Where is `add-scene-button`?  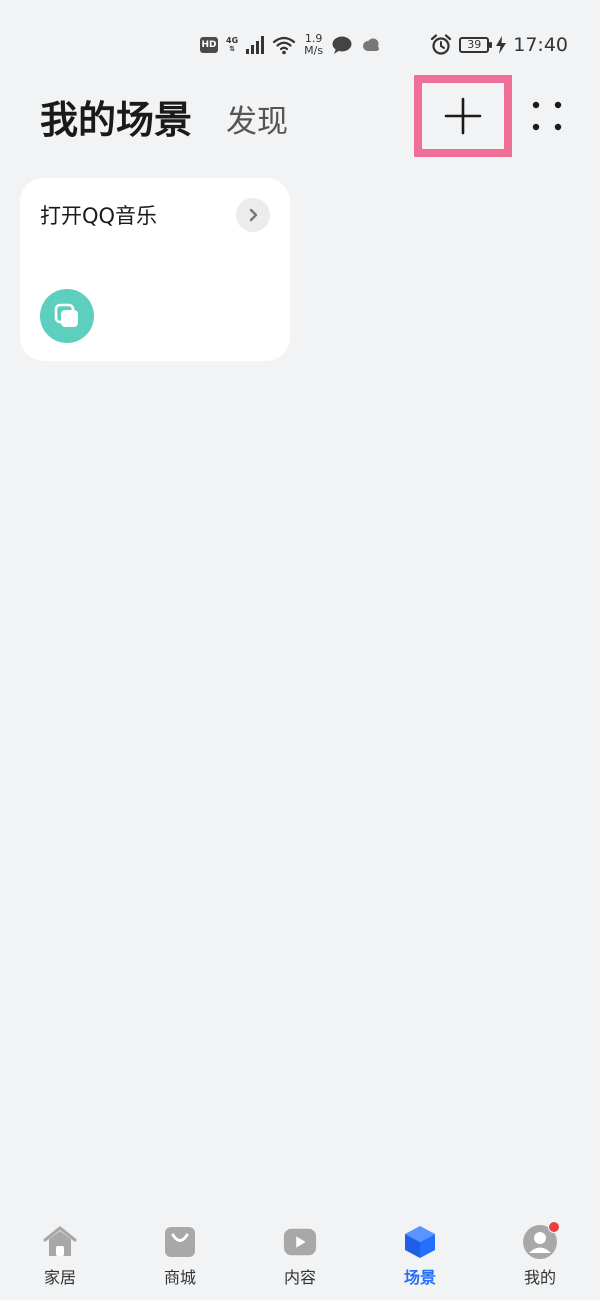
add-scene-button is located at coordinates (463, 116).